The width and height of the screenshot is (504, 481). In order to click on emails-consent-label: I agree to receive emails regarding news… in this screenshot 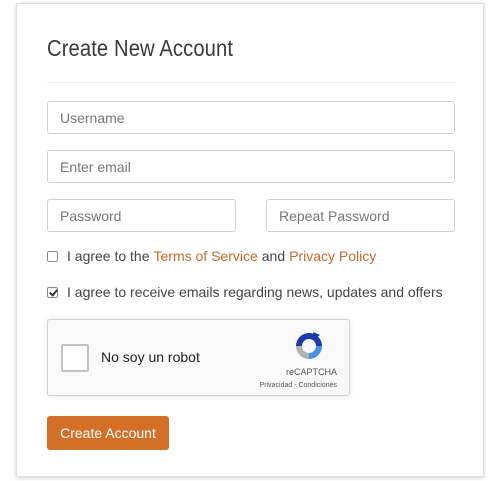, I will do `click(255, 292)`.